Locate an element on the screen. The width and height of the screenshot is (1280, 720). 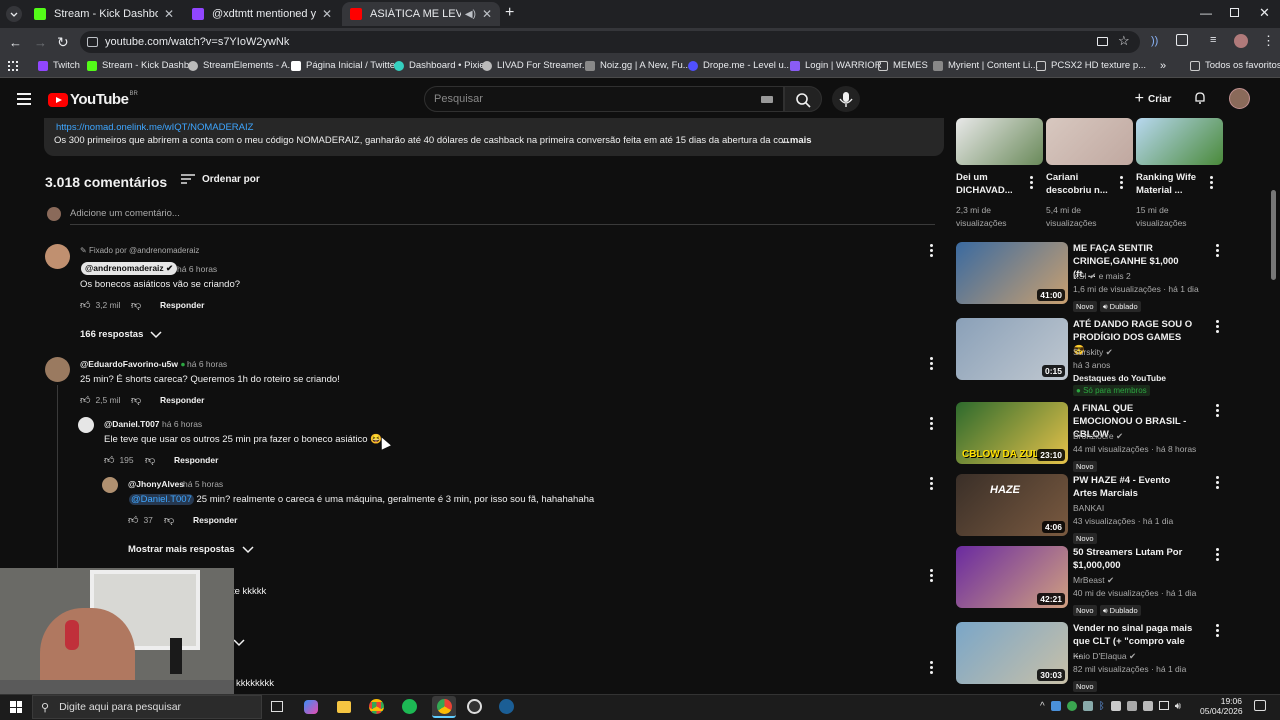
show-more-link: ...mais is located at coordinates (797, 140).